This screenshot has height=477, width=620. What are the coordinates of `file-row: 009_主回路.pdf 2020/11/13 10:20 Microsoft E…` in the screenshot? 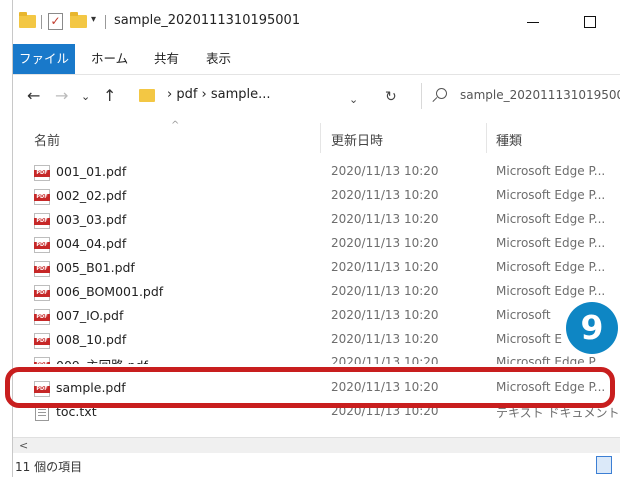 It's located at (316, 358).